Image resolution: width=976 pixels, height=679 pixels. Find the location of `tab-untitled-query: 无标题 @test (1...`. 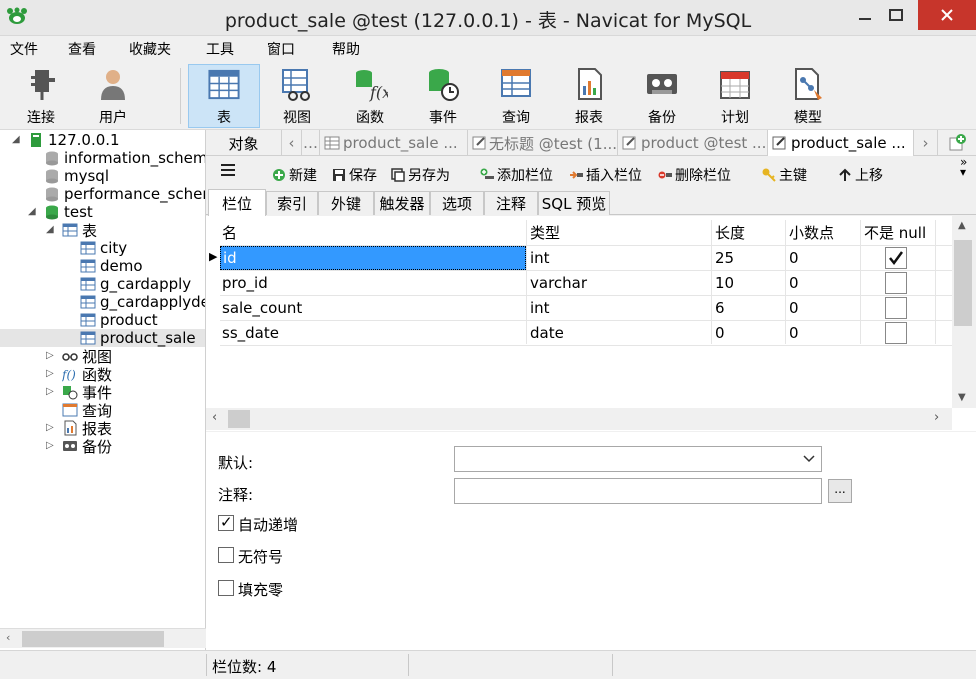

tab-untitled-query: 无标题 @test (1... is located at coordinates (543, 143).